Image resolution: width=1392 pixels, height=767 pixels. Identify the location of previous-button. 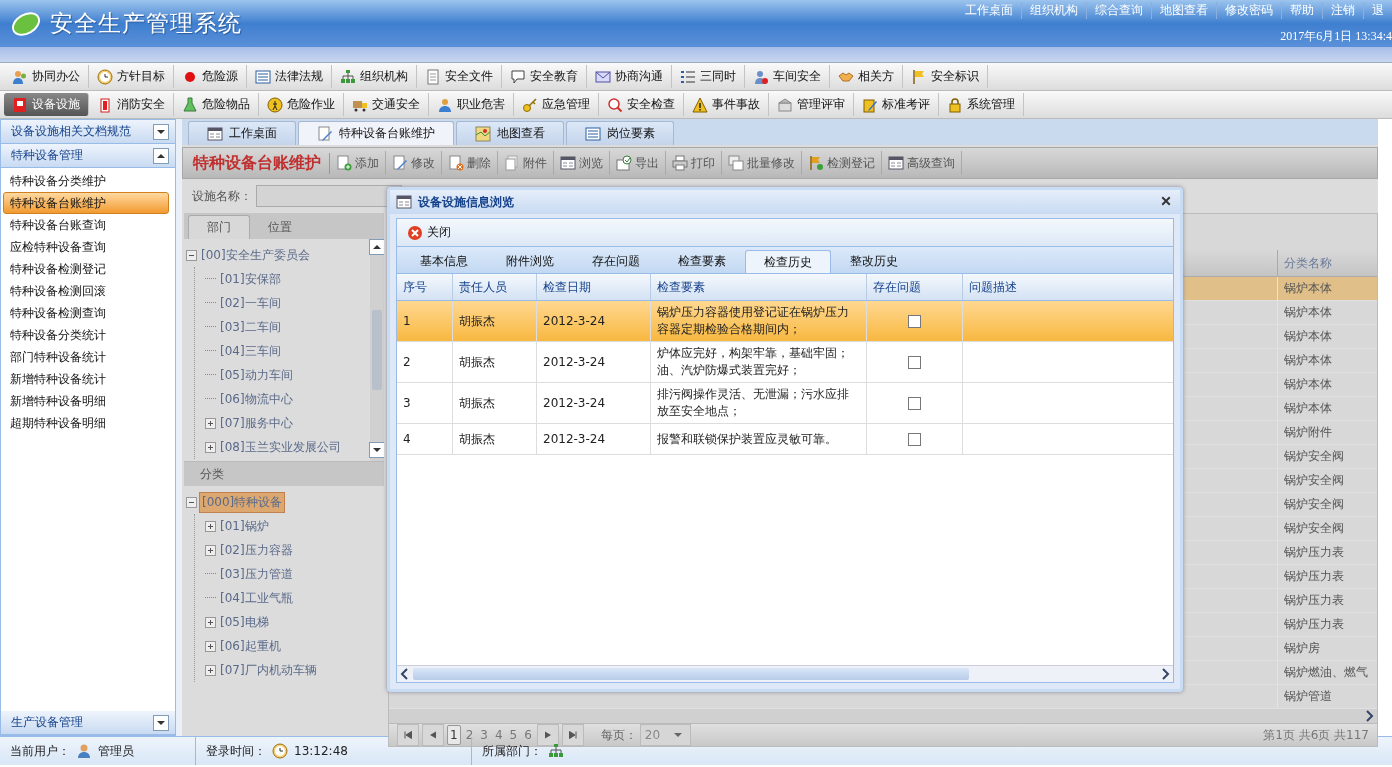
(433, 735).